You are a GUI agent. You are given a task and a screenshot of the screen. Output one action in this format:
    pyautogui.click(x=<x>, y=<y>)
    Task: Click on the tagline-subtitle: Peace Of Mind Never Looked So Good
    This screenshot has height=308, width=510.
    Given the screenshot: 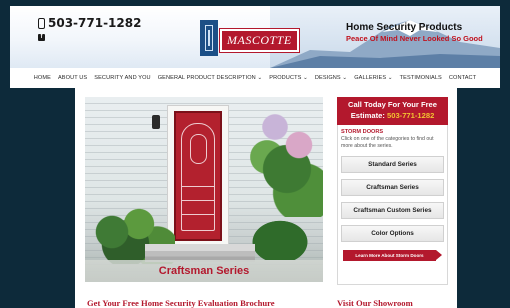 What is the action you would take?
    pyautogui.click(x=414, y=38)
    